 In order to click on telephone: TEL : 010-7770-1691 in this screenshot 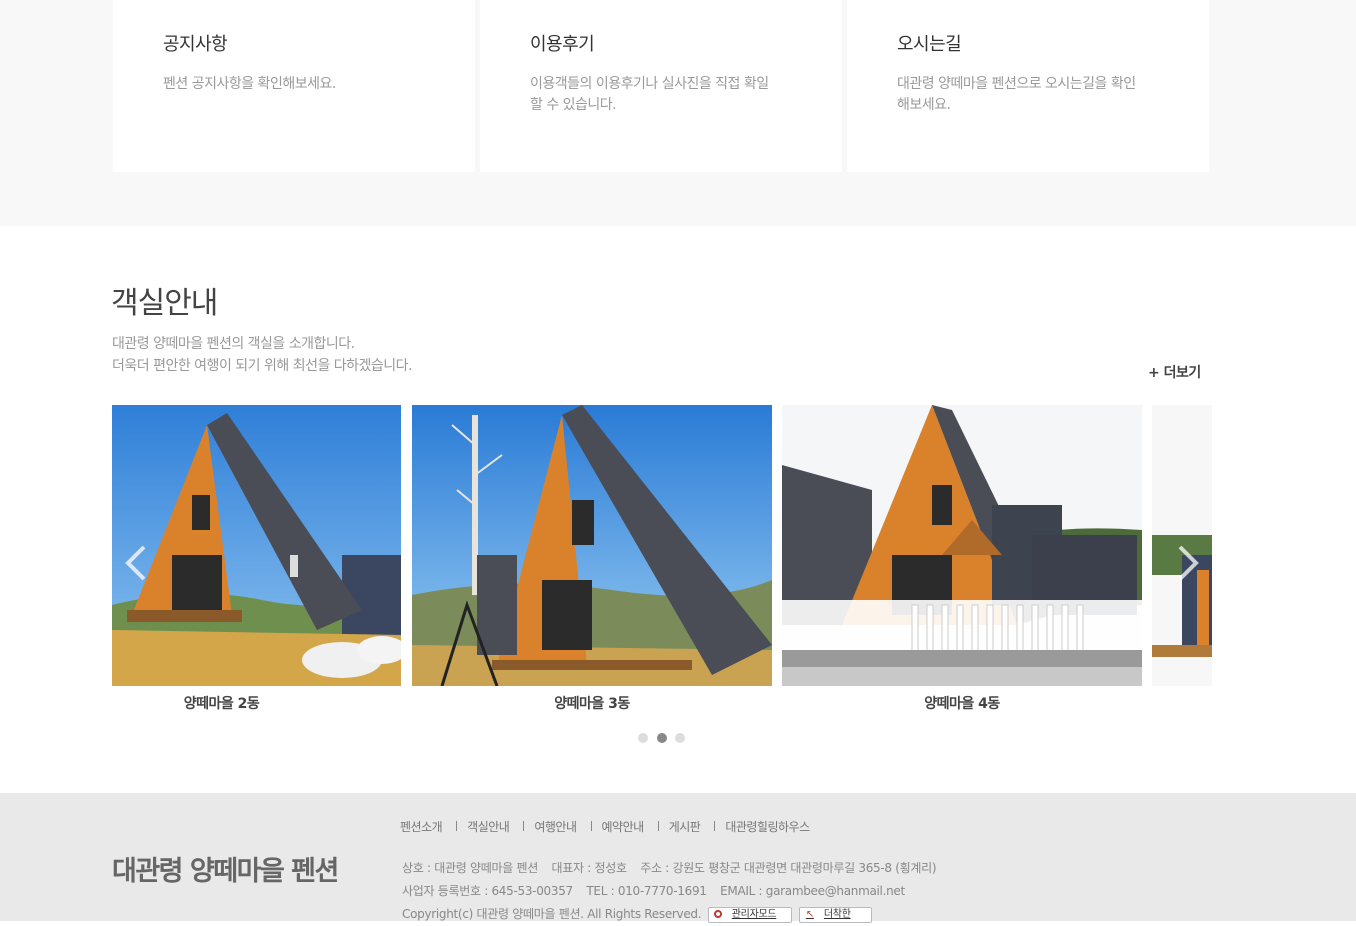, I will do `click(646, 891)`.